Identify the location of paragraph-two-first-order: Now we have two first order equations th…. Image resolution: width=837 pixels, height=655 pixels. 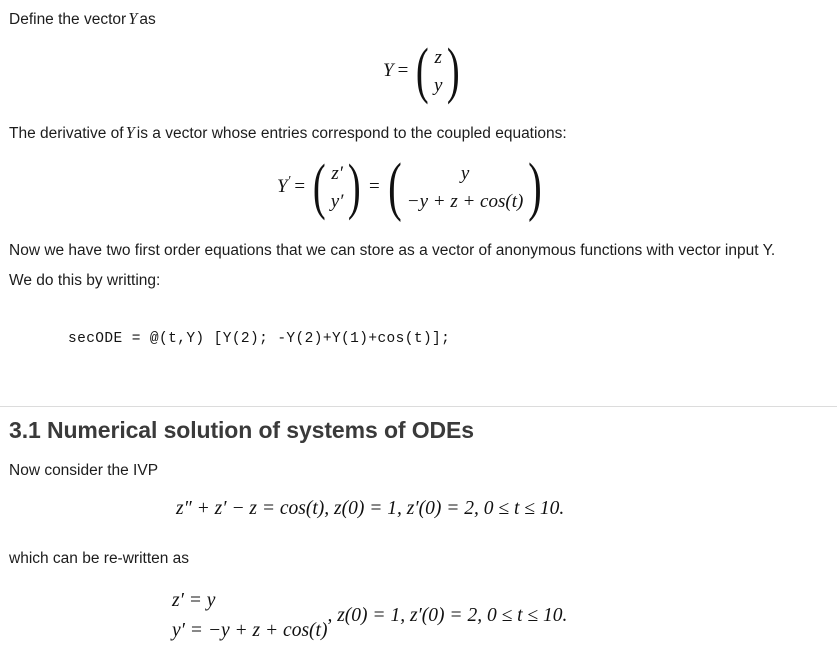
(392, 265).